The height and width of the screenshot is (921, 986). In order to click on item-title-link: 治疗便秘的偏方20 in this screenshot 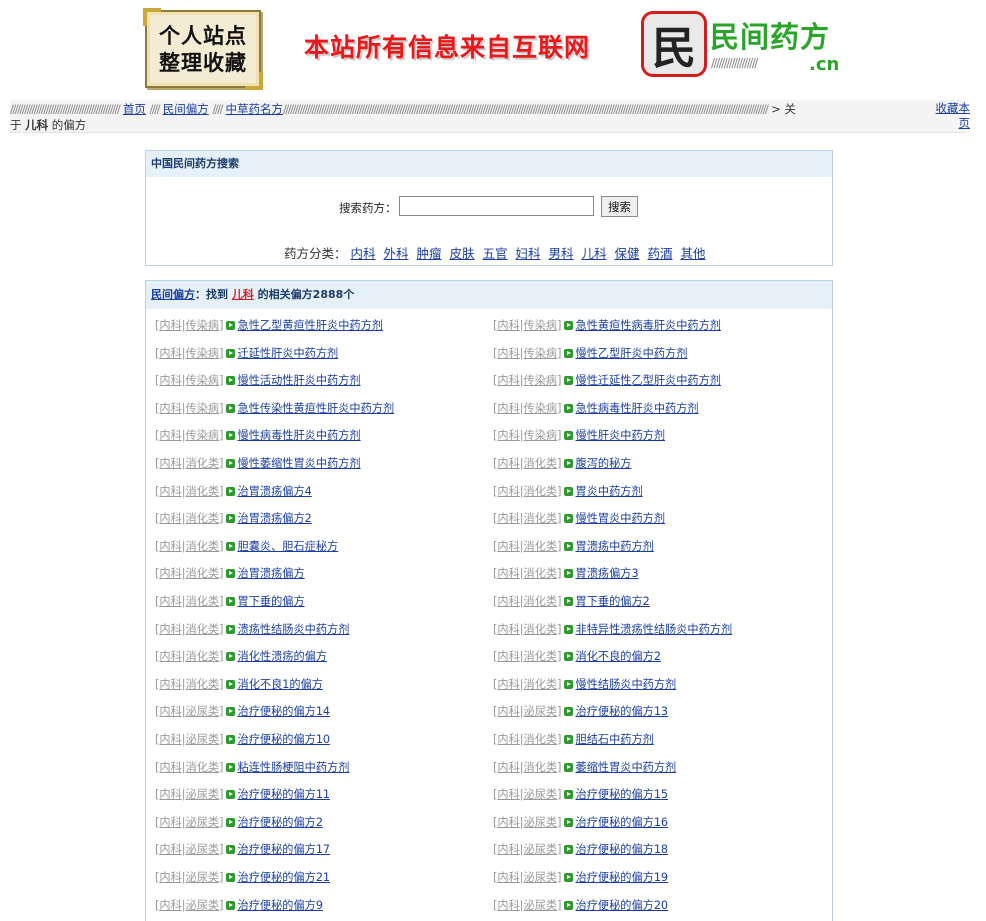, I will do `click(622, 905)`.